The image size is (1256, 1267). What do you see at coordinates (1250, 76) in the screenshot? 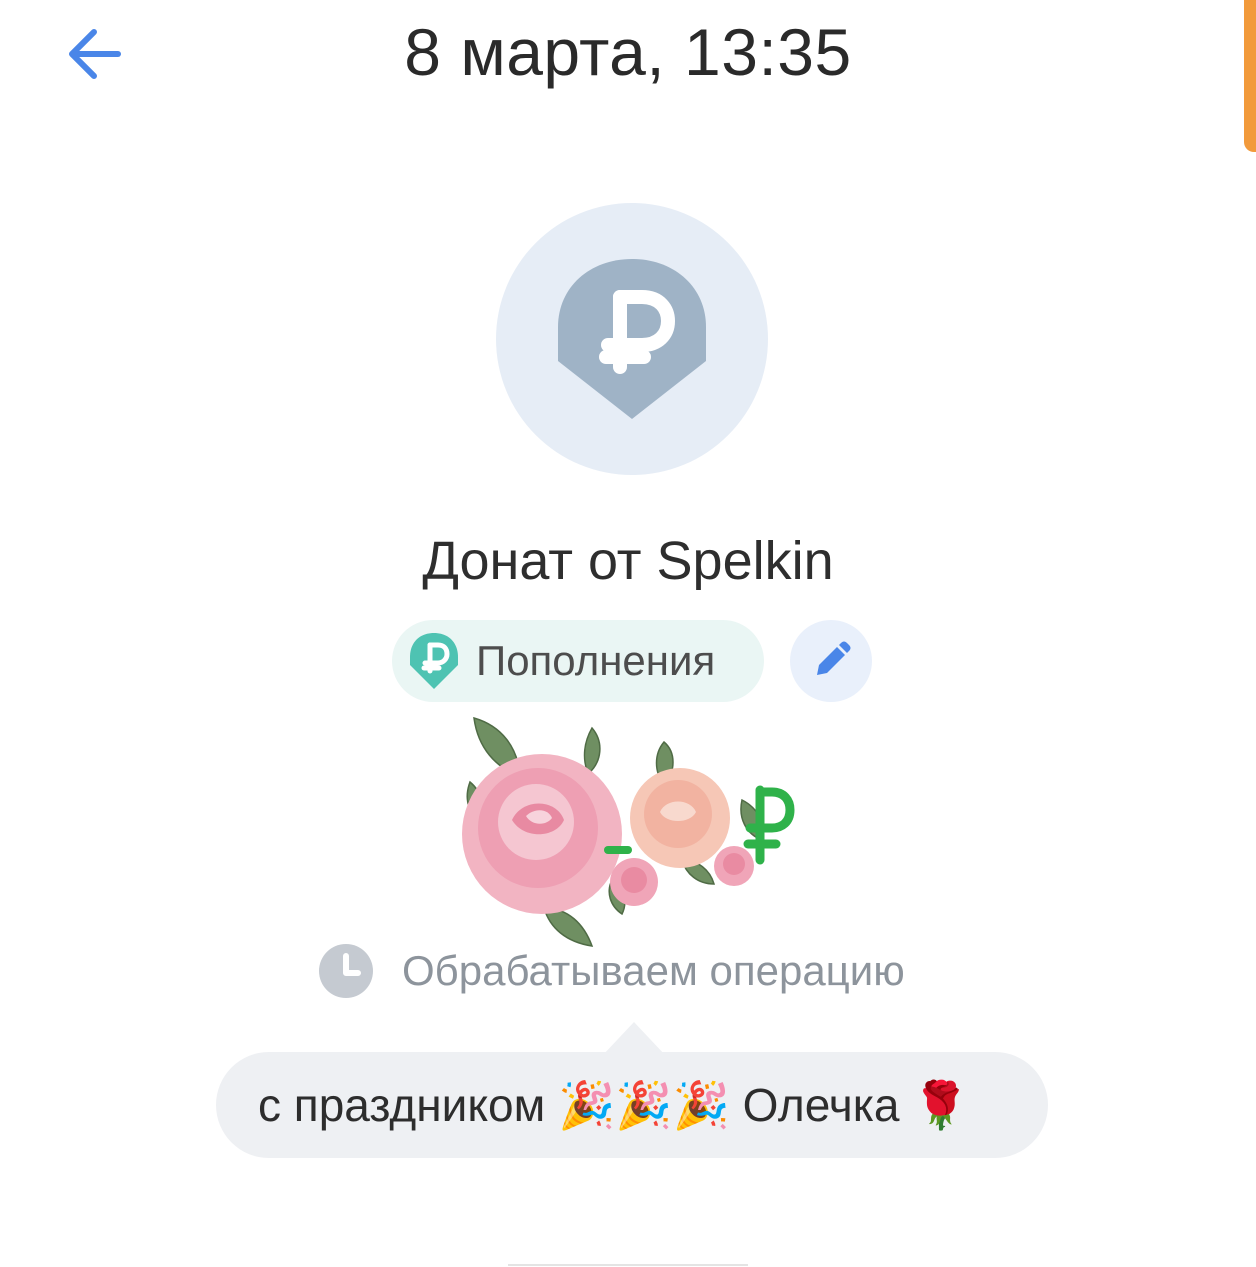
I see `edge-accent` at bounding box center [1250, 76].